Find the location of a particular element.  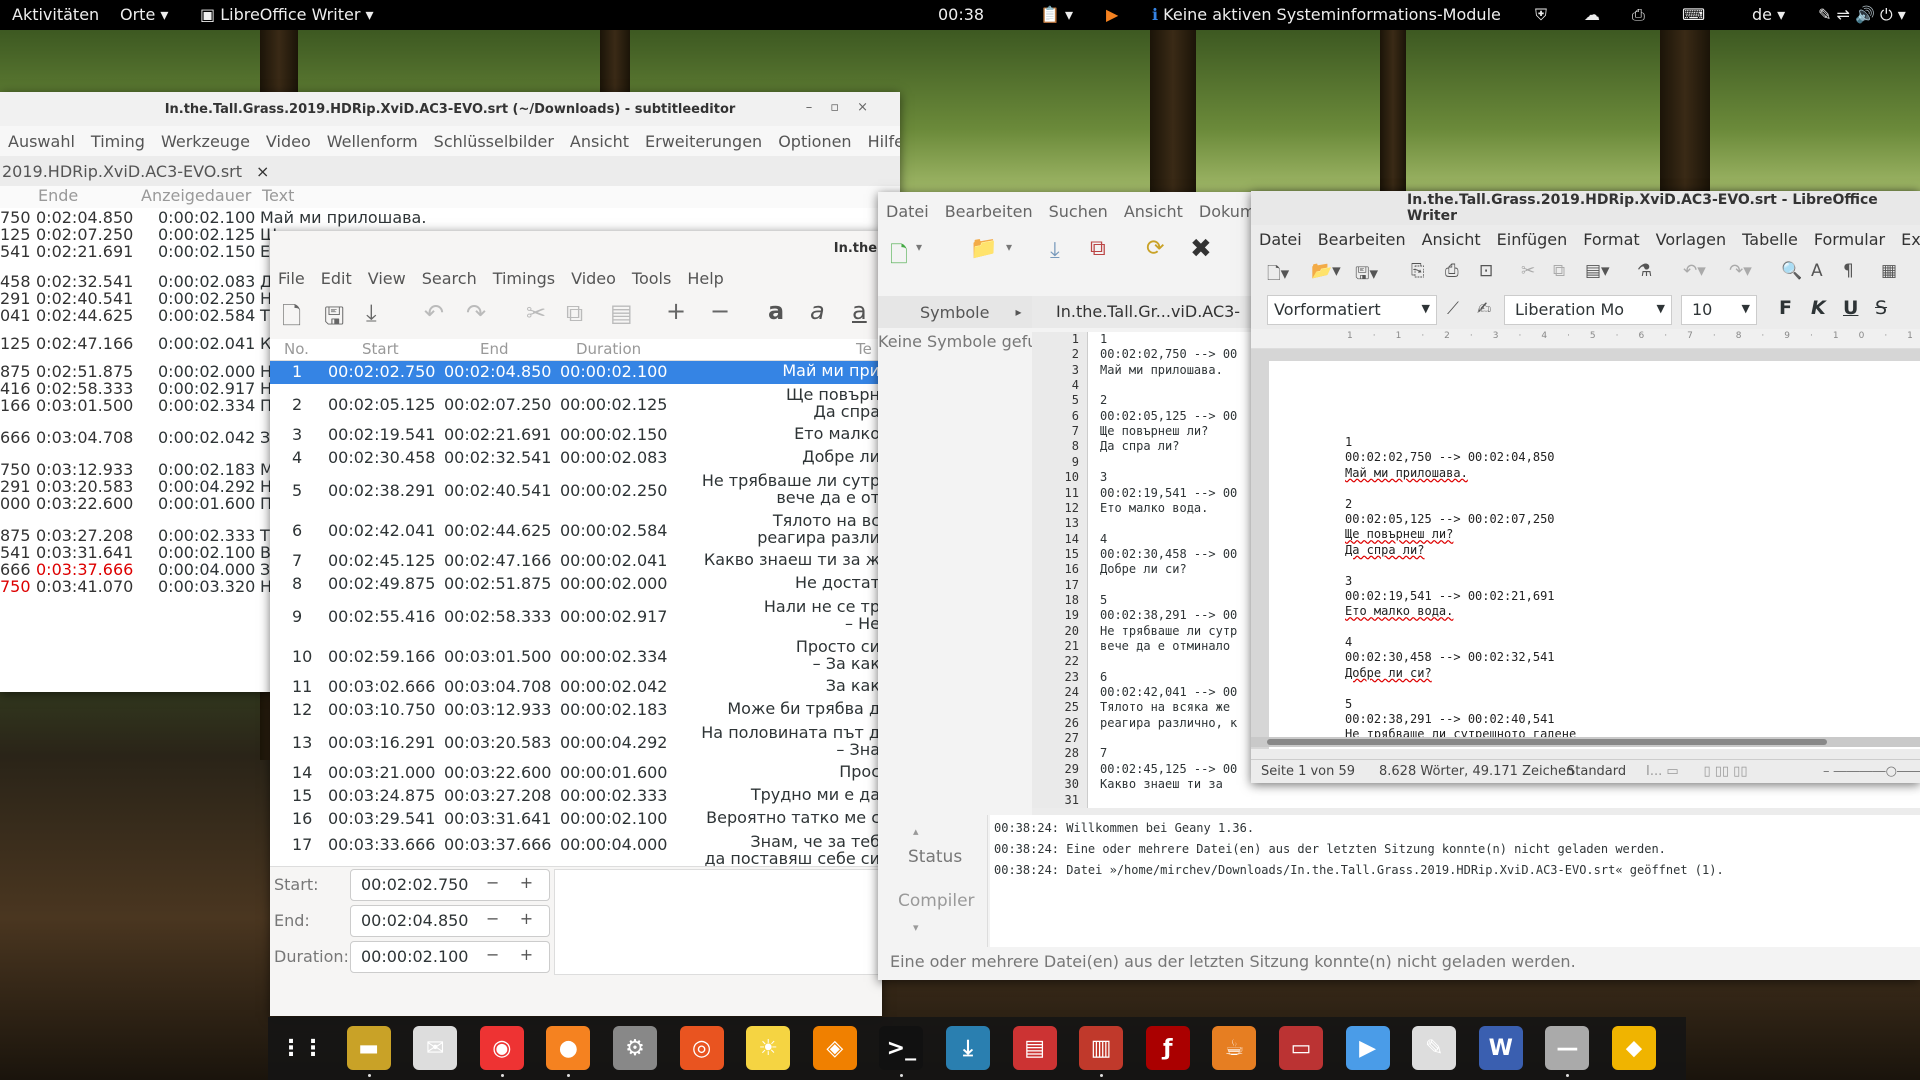

save-all-icon: ⧉ is located at coordinates (1098, 248).